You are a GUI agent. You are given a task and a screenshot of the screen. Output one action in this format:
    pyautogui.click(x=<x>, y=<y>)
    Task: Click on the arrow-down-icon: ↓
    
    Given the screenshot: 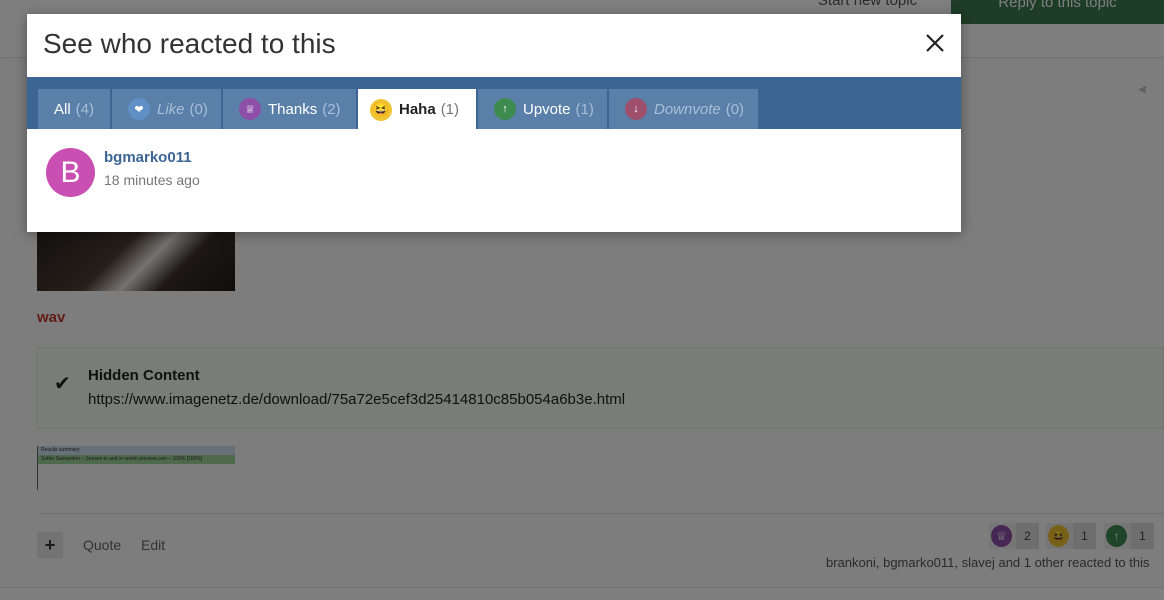 What is the action you would take?
    pyautogui.click(x=636, y=109)
    